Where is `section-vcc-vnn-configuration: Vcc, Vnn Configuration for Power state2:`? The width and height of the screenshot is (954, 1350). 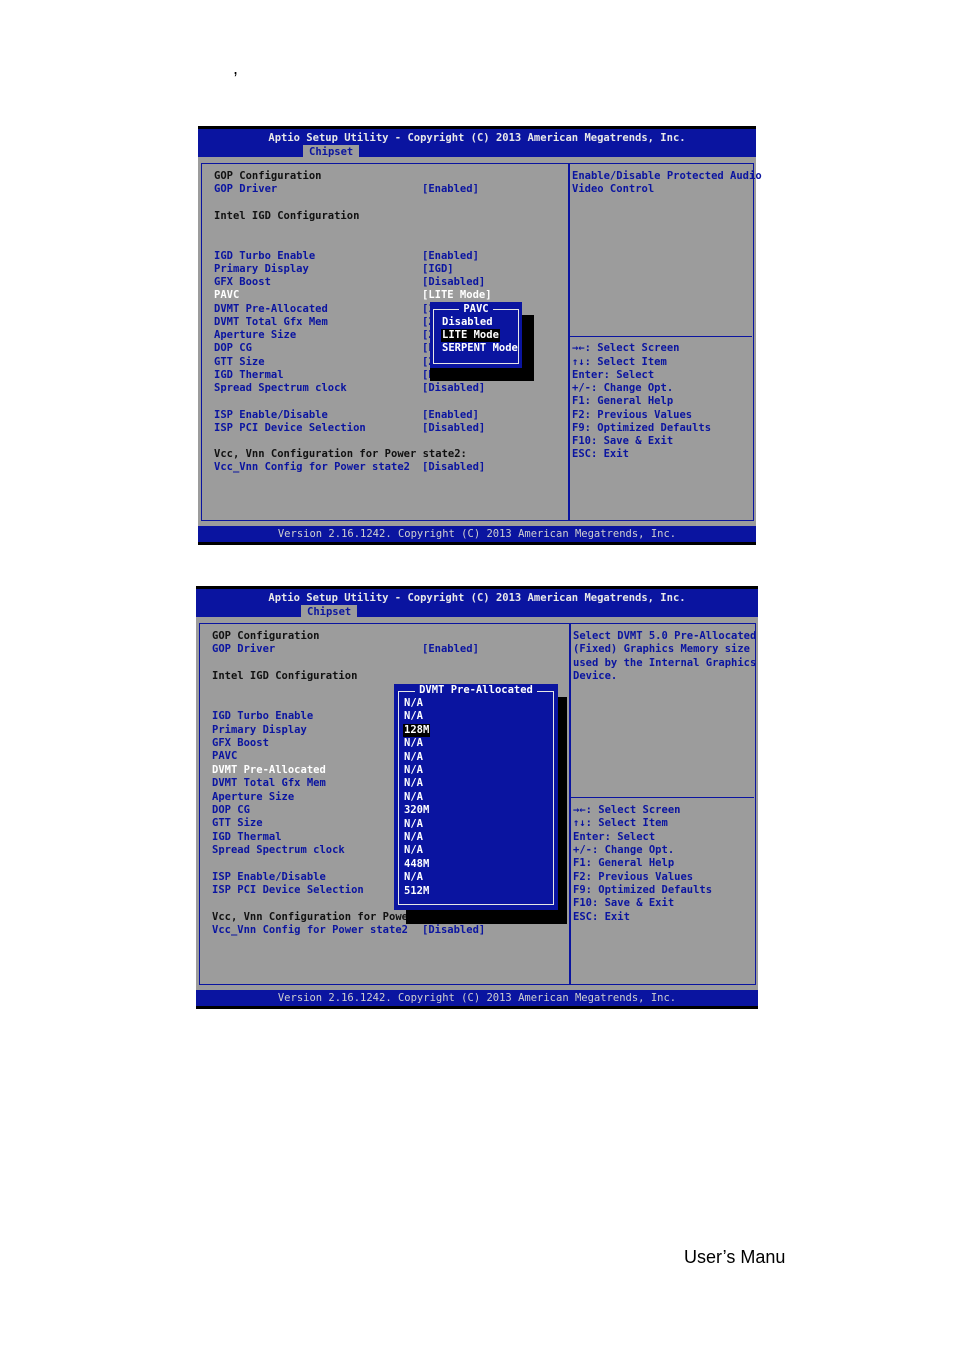 section-vcc-vnn-configuration: Vcc, Vnn Configuration for Power state2: is located at coordinates (340, 454).